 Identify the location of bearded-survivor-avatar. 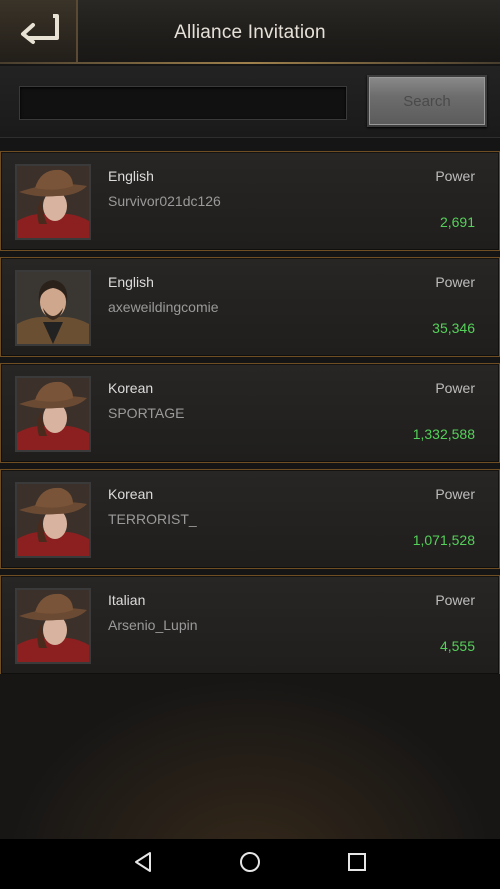
(53, 308).